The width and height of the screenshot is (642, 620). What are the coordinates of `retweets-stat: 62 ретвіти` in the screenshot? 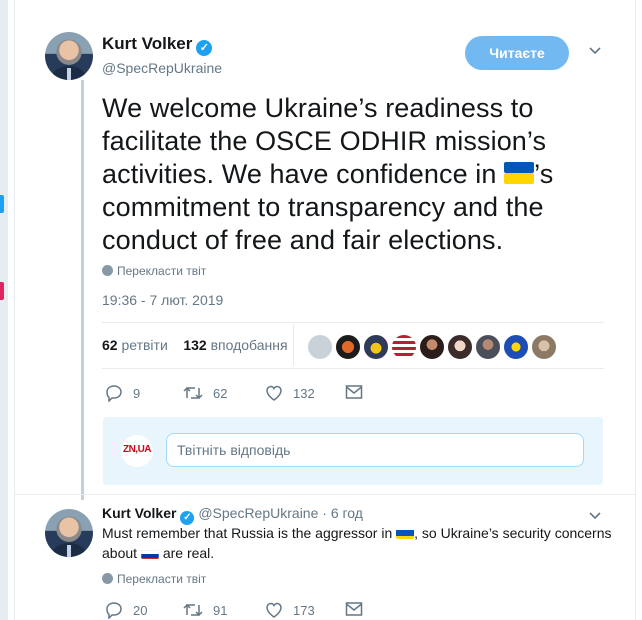 It's located at (135, 345).